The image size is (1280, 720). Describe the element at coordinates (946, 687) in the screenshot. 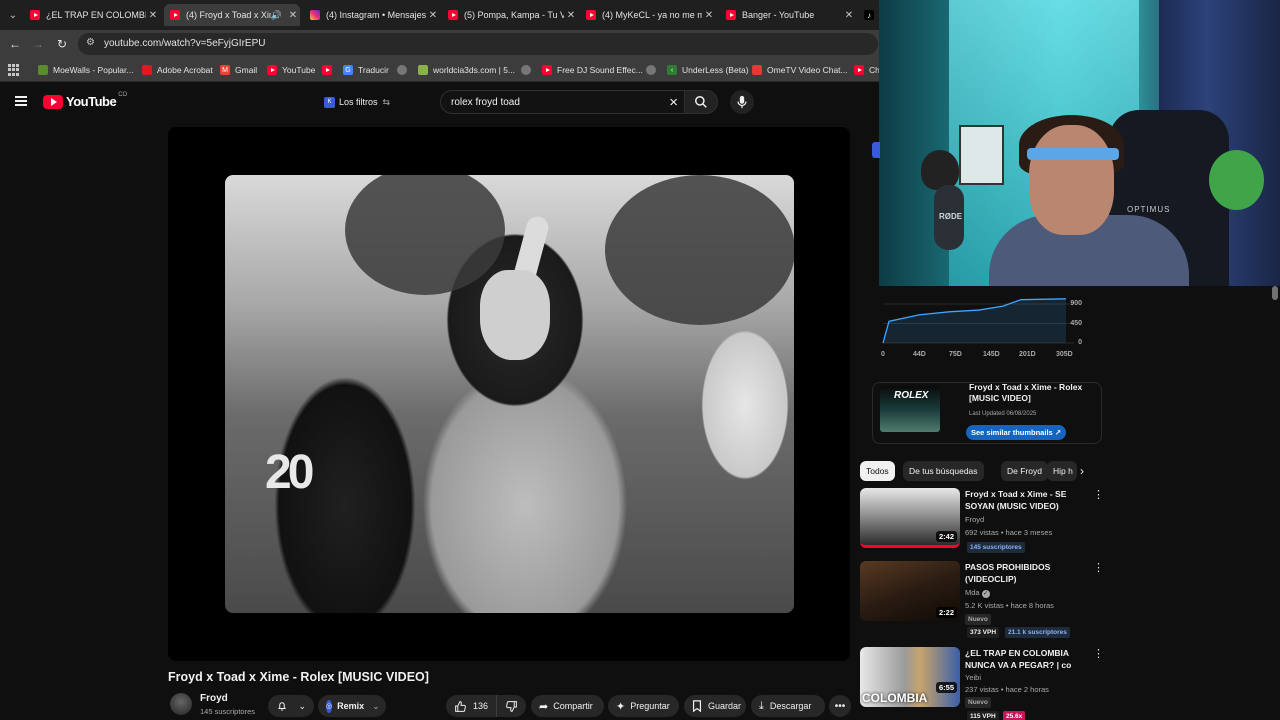

I see `duration-badge: 6:55` at that location.